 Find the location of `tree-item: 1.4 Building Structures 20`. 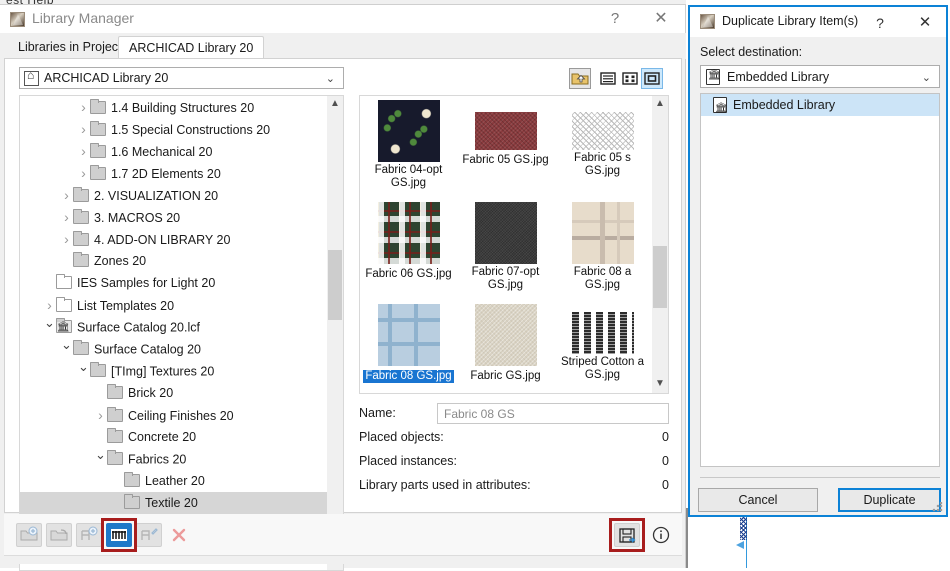

tree-item: 1.4 Building Structures 20 is located at coordinates (174, 107).